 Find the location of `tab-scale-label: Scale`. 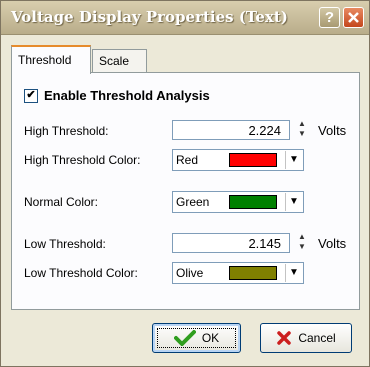

tab-scale-label: Scale is located at coordinates (114, 61).